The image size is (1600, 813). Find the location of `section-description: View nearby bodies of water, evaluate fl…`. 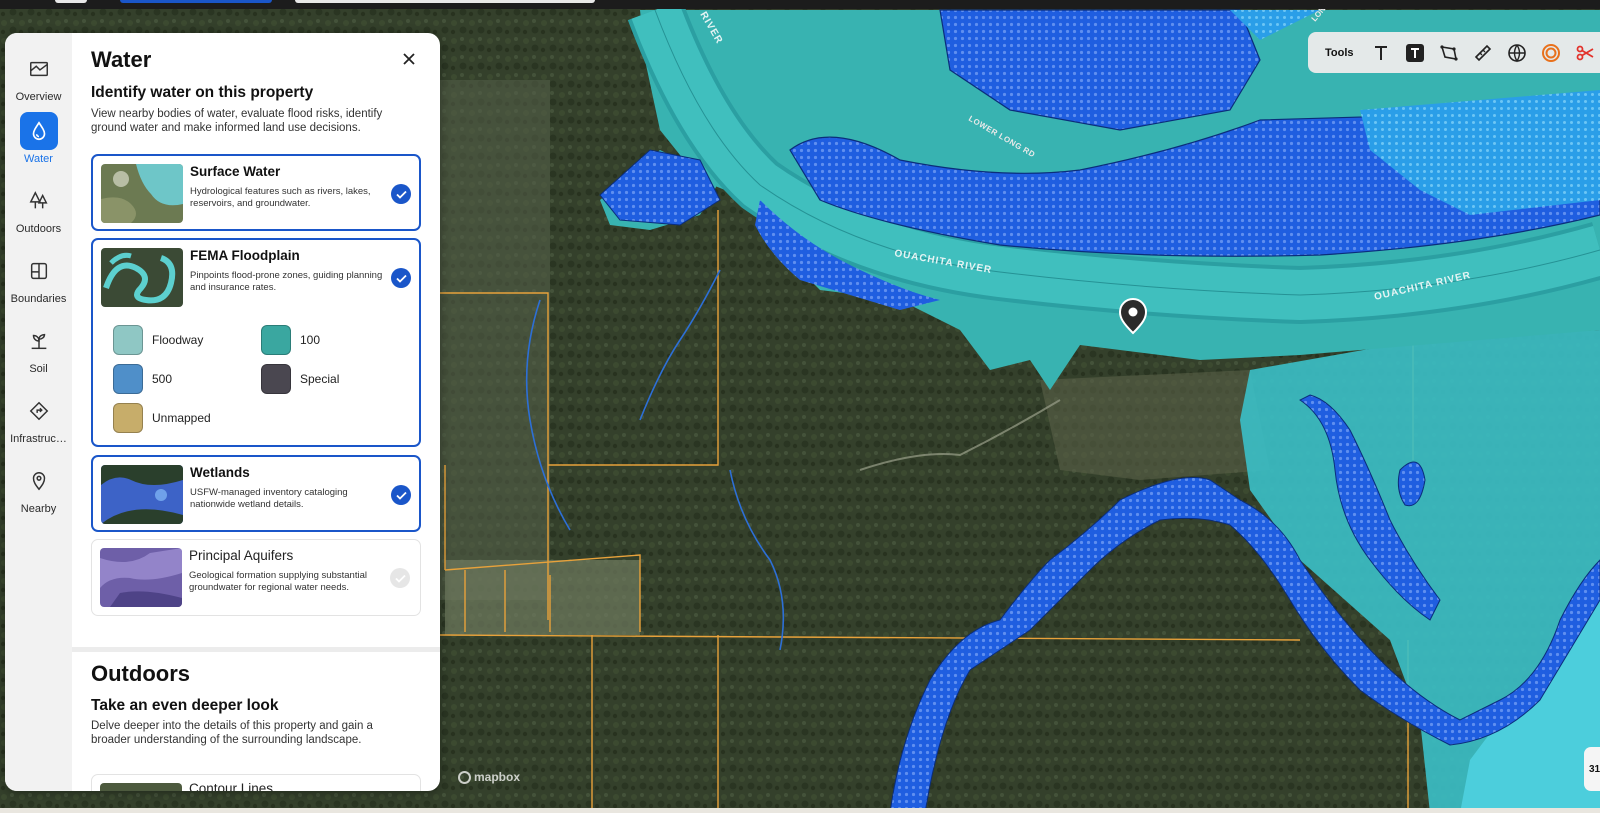

section-description: View nearby bodies of water, evaluate fl… is located at coordinates (237, 121).